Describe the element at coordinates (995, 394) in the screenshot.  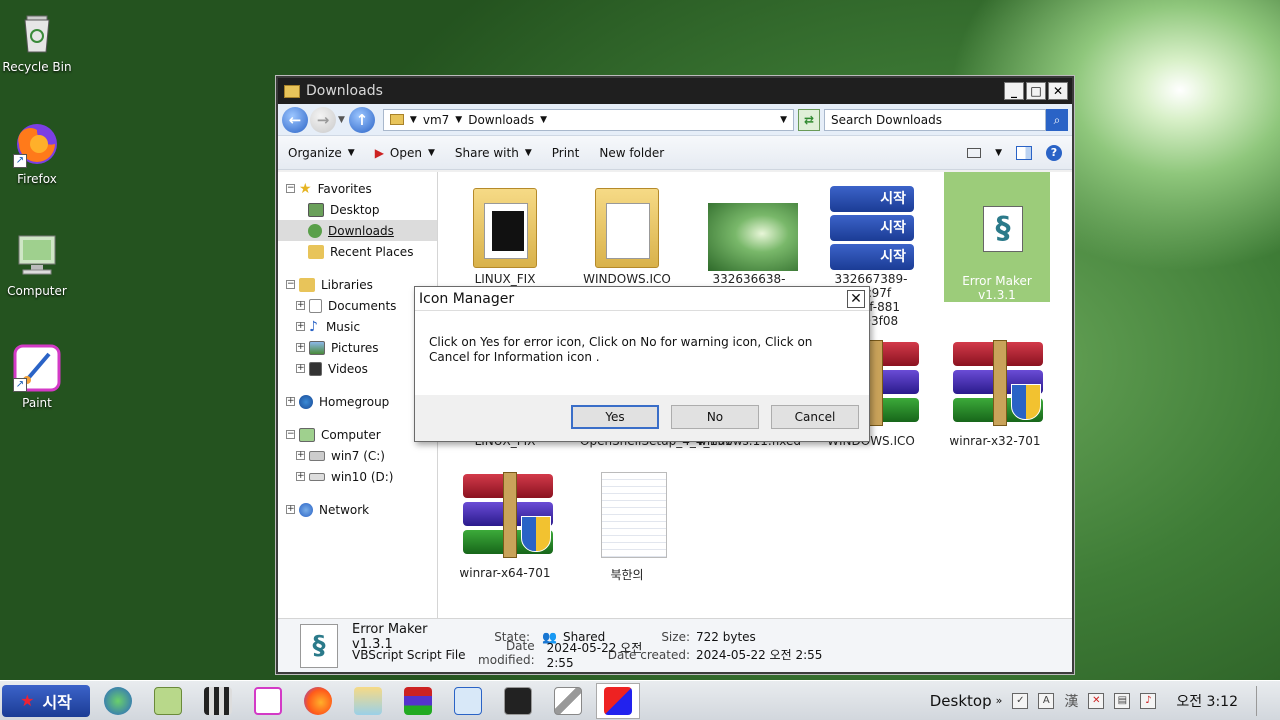
I see `file-item: winrar-x32-701` at that location.